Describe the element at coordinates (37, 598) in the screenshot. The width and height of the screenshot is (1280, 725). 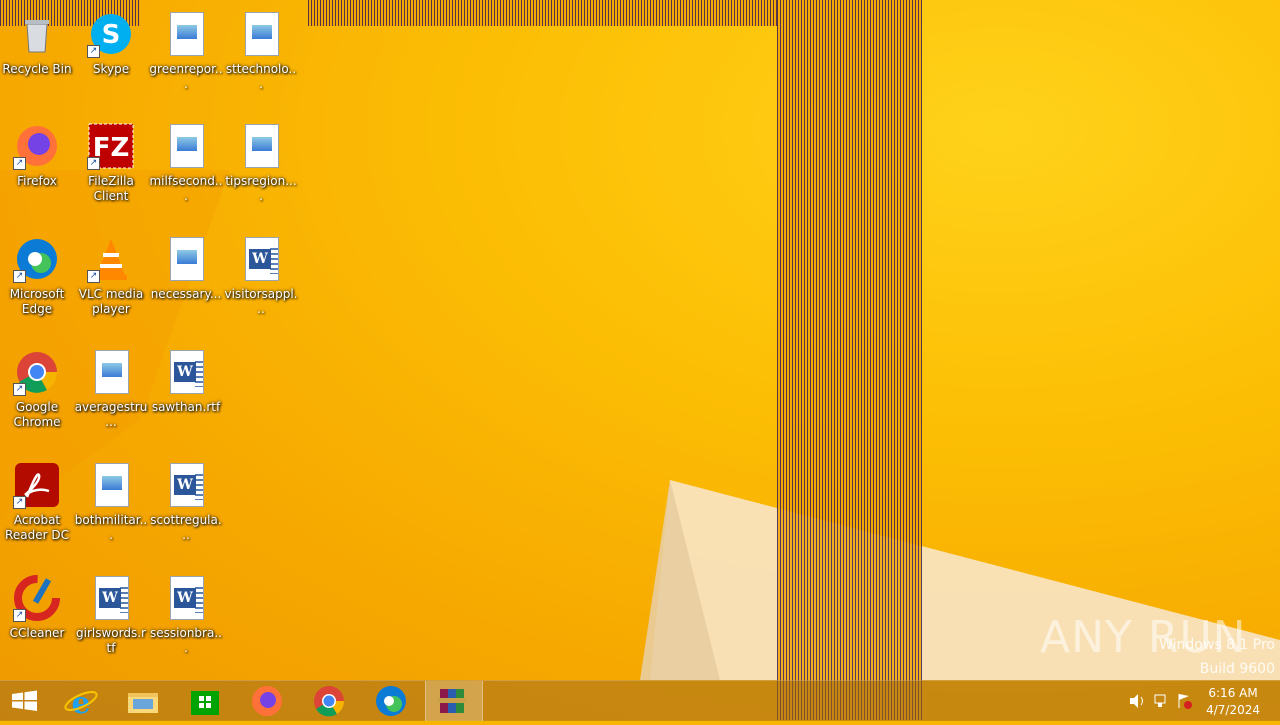
I see `ccleaner-icon: ↗` at that location.